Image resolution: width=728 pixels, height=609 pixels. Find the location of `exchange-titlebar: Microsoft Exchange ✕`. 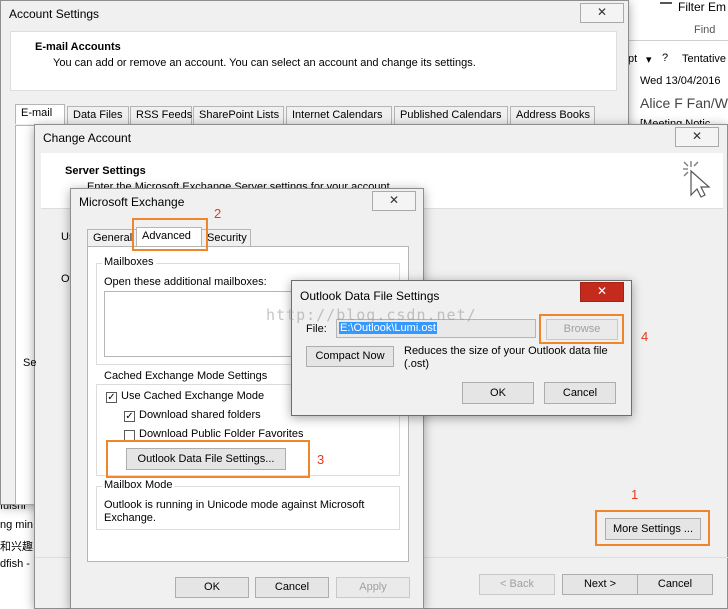

exchange-titlebar: Microsoft Exchange ✕ is located at coordinates (247, 202).